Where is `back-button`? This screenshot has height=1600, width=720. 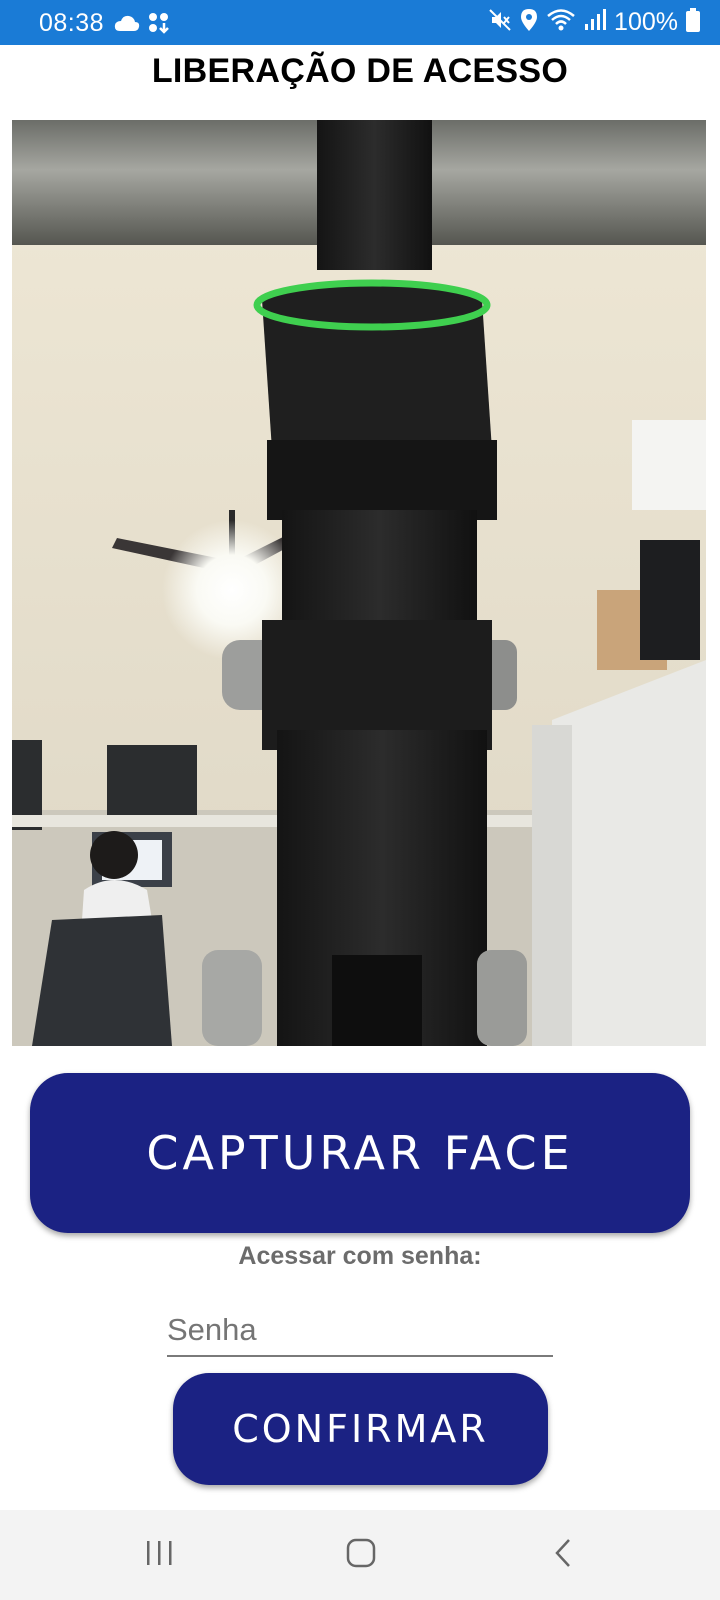
back-button is located at coordinates (563, 1555).